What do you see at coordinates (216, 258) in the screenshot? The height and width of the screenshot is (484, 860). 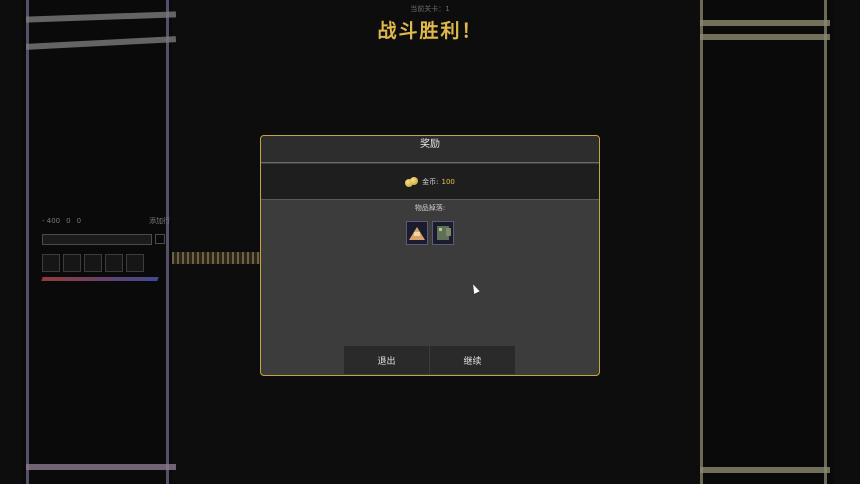 I see `conveyor-rope` at bounding box center [216, 258].